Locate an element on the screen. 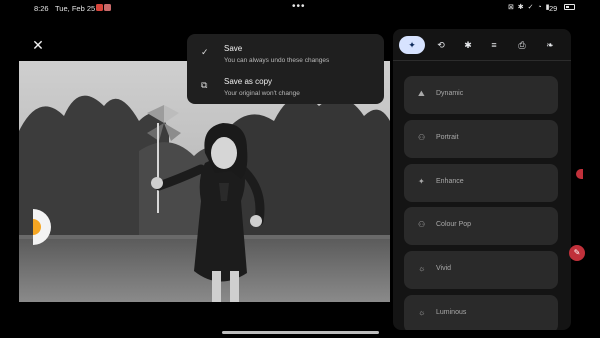 The width and height of the screenshot is (600, 338). copy-icon: ⧉ is located at coordinates (204, 85).